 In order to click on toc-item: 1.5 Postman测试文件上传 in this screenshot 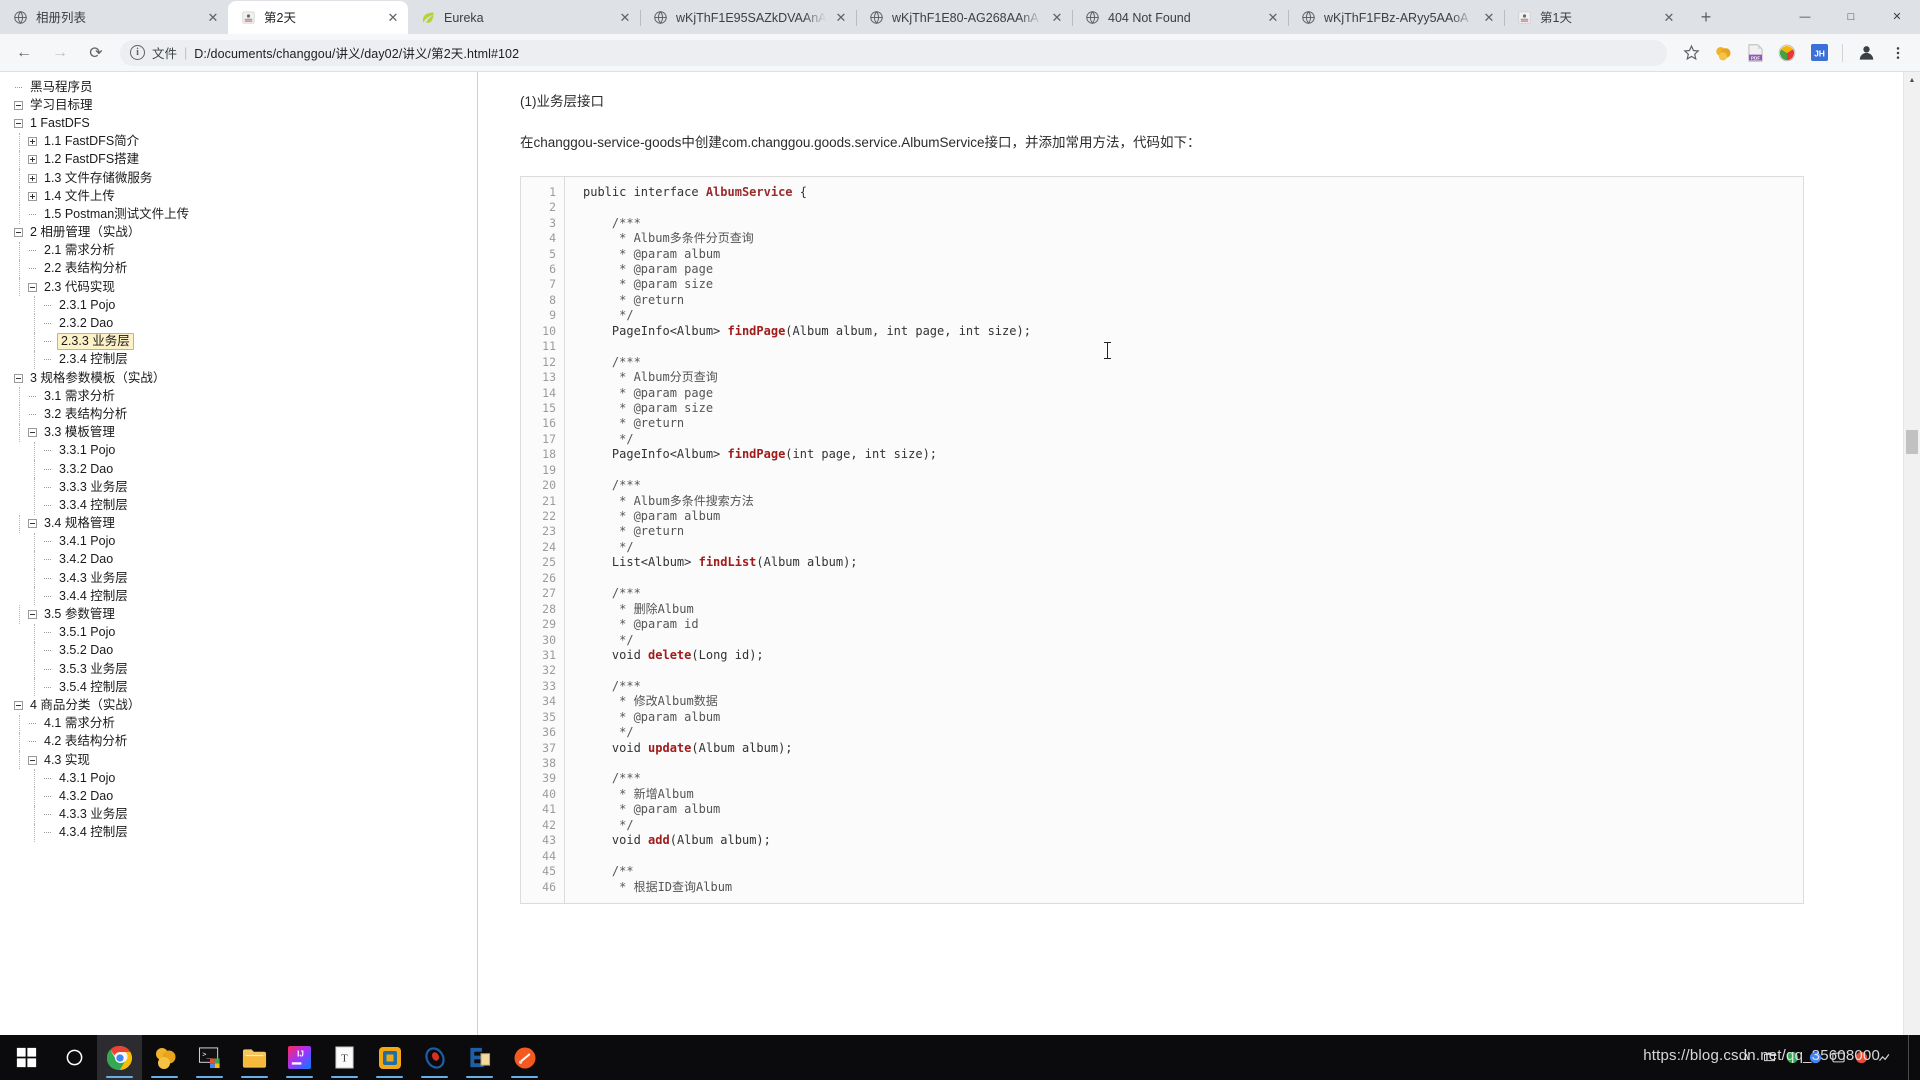, I will do `click(243, 214)`.